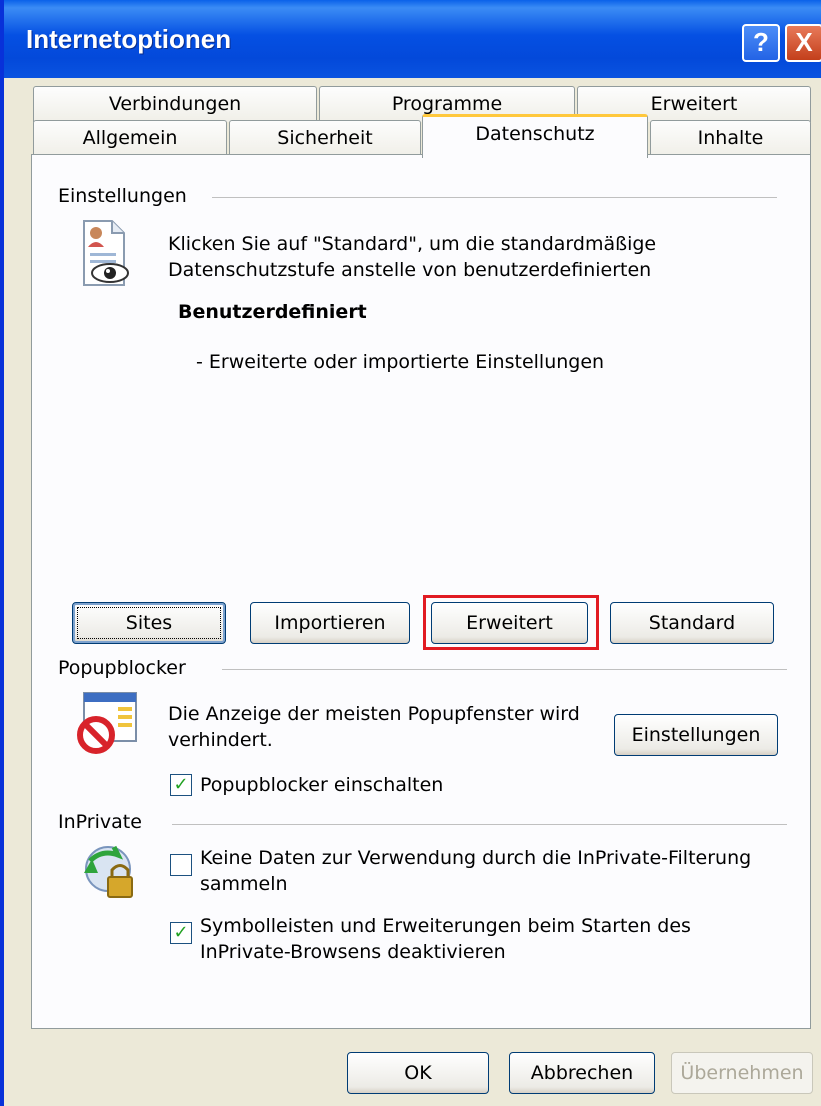  I want to click on tab-allgemein: Allgemein, so click(130, 138).